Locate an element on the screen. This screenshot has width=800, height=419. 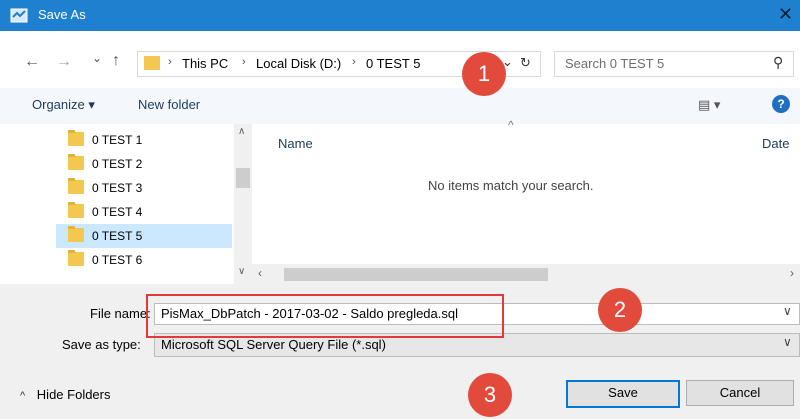
scroll-down-icon: ∨ is located at coordinates (241, 271).